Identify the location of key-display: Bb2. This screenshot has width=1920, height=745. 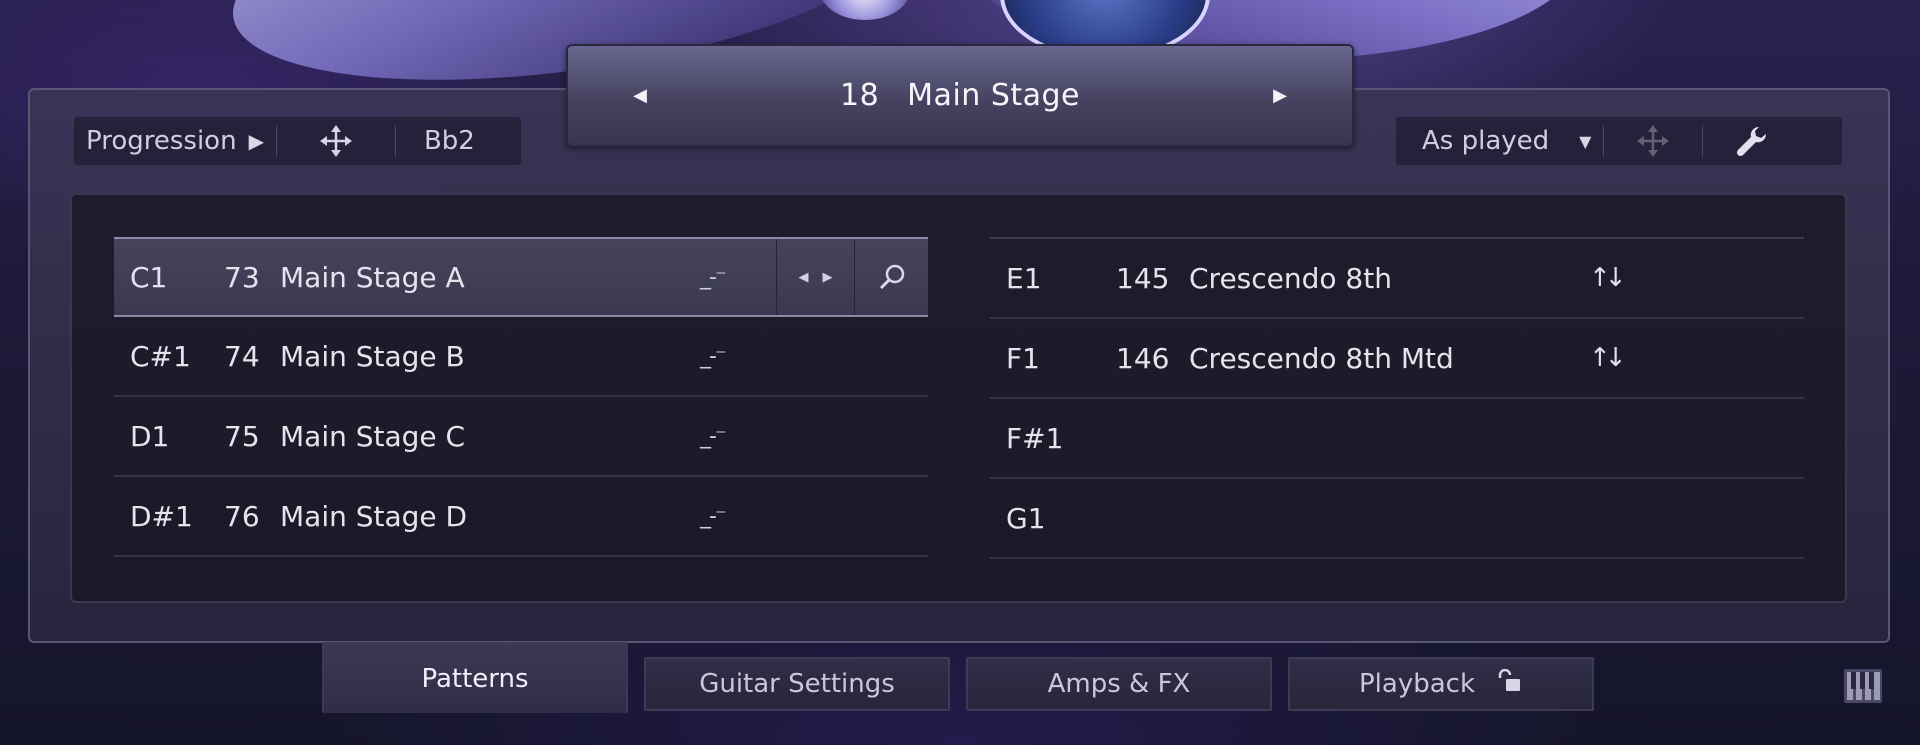
(449, 141).